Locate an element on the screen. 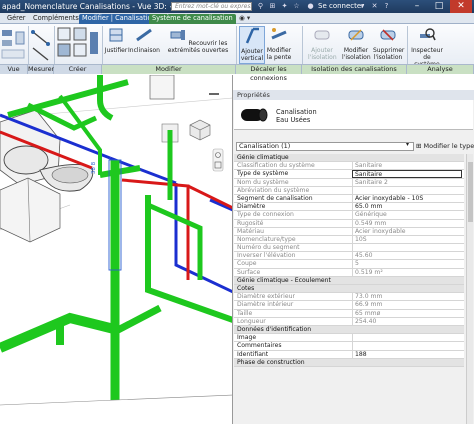 The height and width of the screenshot is (424, 474). property-category: Génie climatique - Ecoulement is located at coordinates (349, 280).